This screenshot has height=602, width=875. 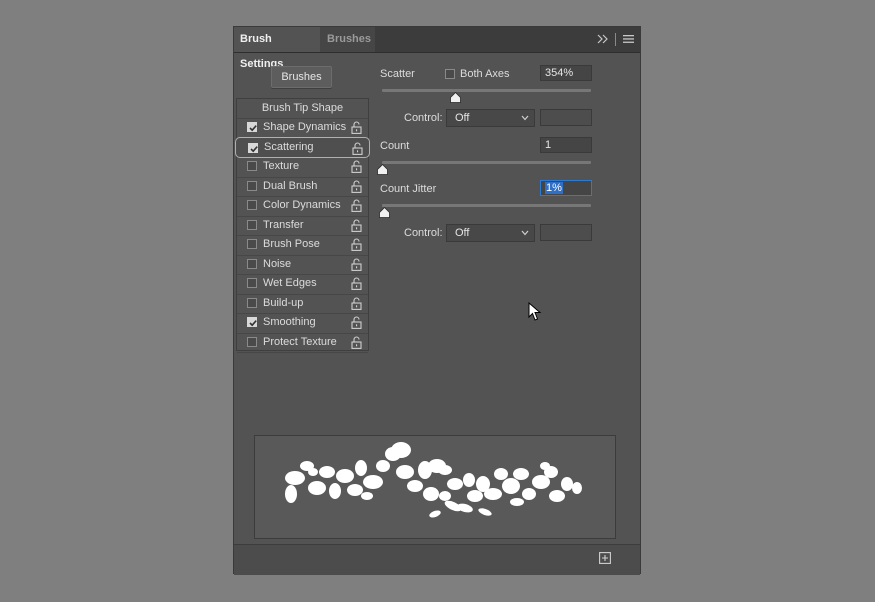 I want to click on color-dynamics-checkbox, so click(x=252, y=205).